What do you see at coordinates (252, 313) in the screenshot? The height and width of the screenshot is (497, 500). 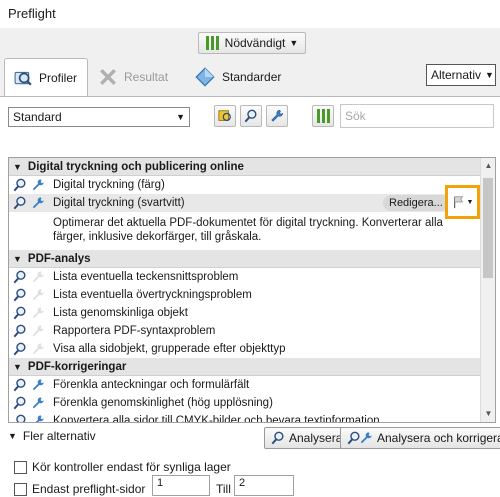 I see `list-item: Lista genomskinliga objekt` at bounding box center [252, 313].